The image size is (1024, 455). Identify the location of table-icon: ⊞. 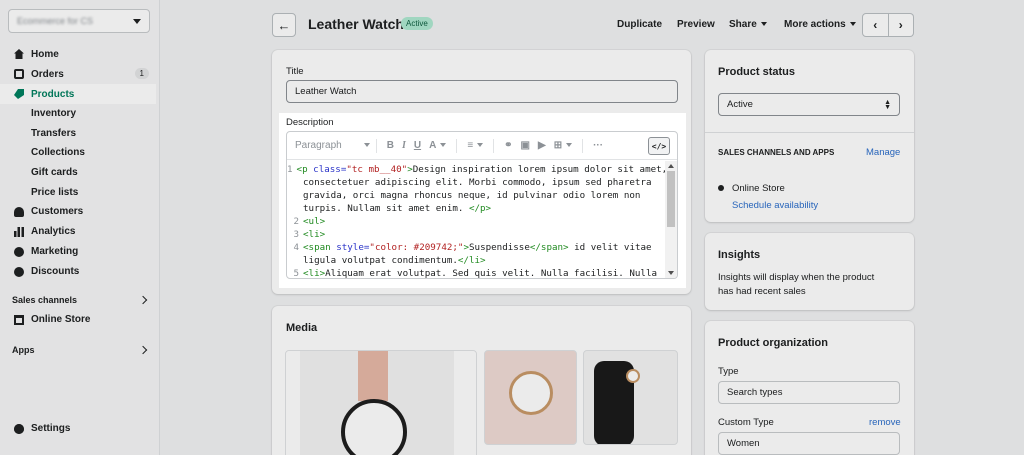
(563, 145).